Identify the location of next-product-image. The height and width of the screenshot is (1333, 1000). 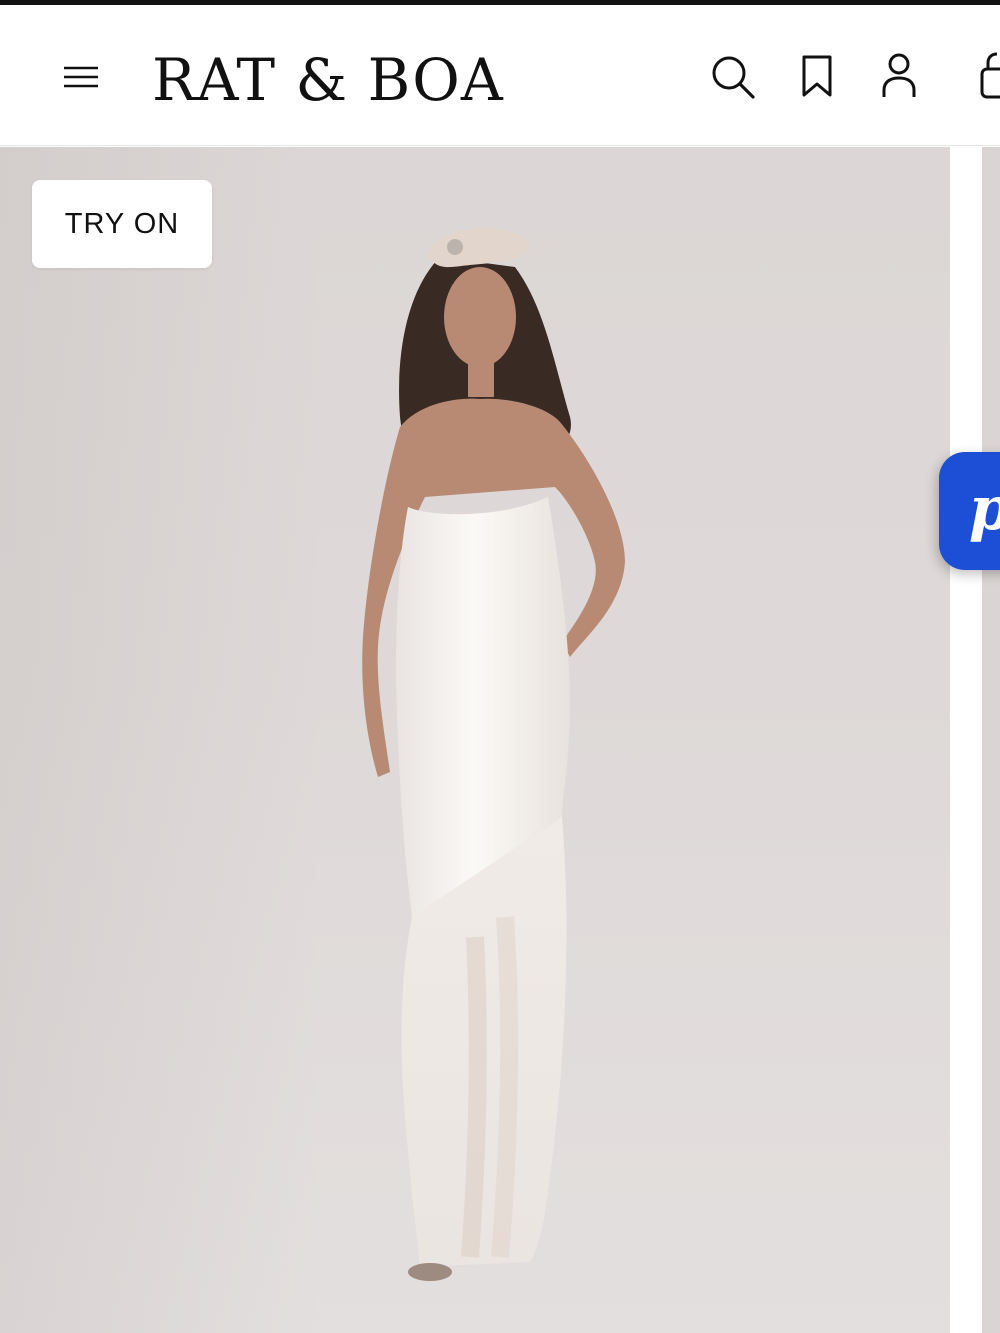
(991, 740).